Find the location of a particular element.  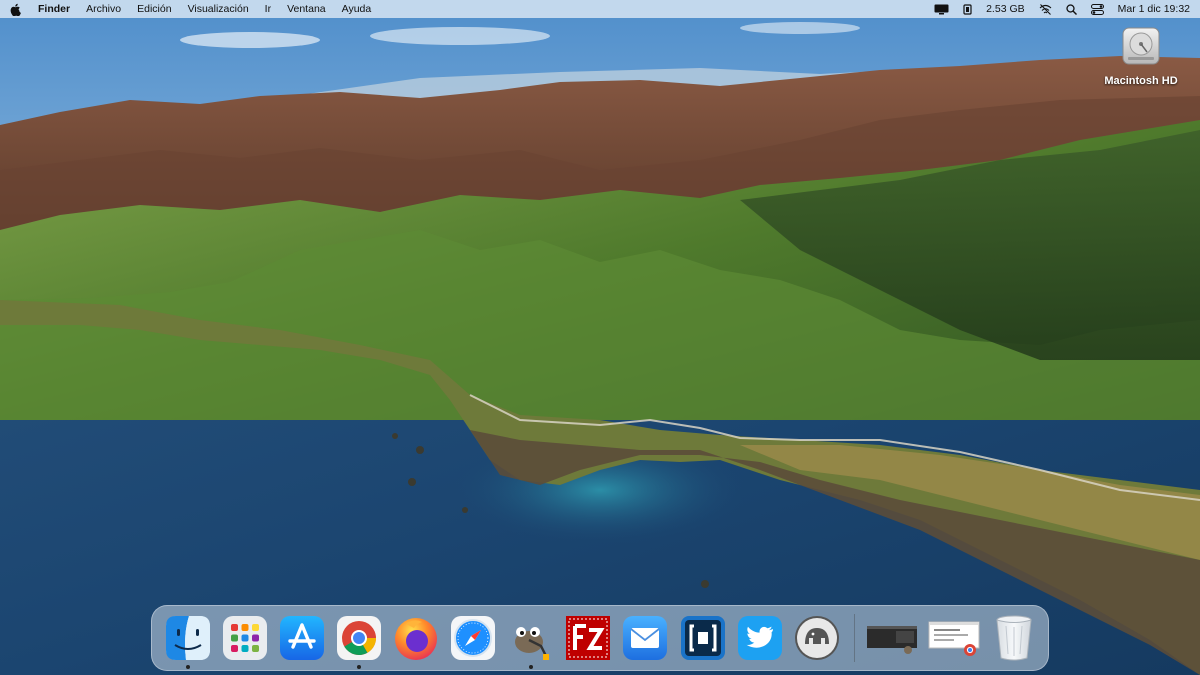

chrome-window-thumbnail is located at coordinates (955, 638).